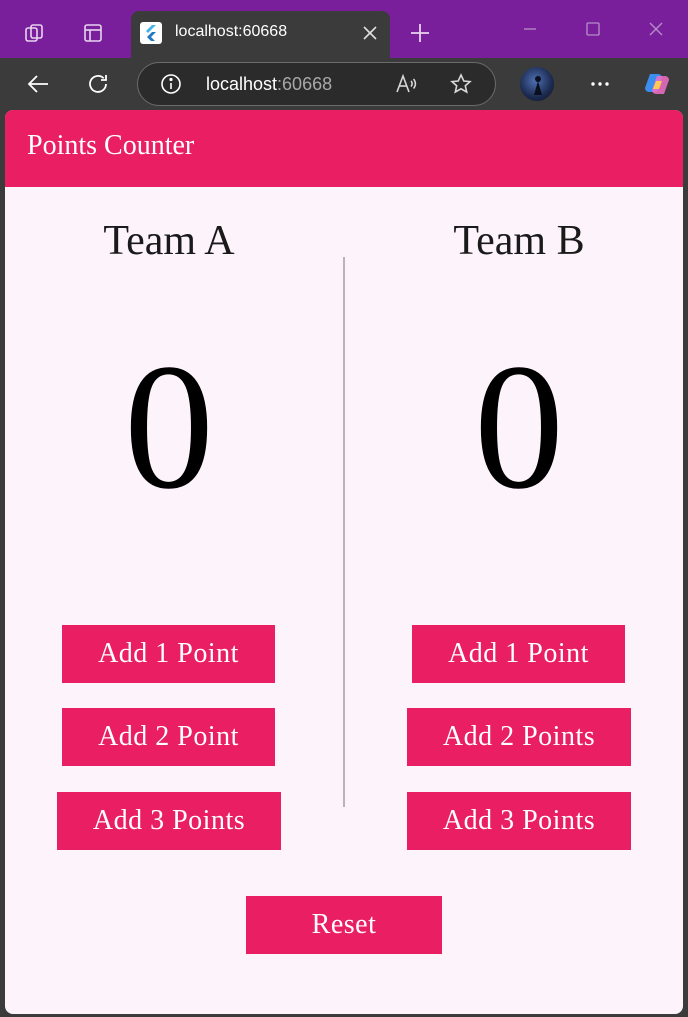  I want to click on browser-toolbar: localhost:60668, so click(344, 84).